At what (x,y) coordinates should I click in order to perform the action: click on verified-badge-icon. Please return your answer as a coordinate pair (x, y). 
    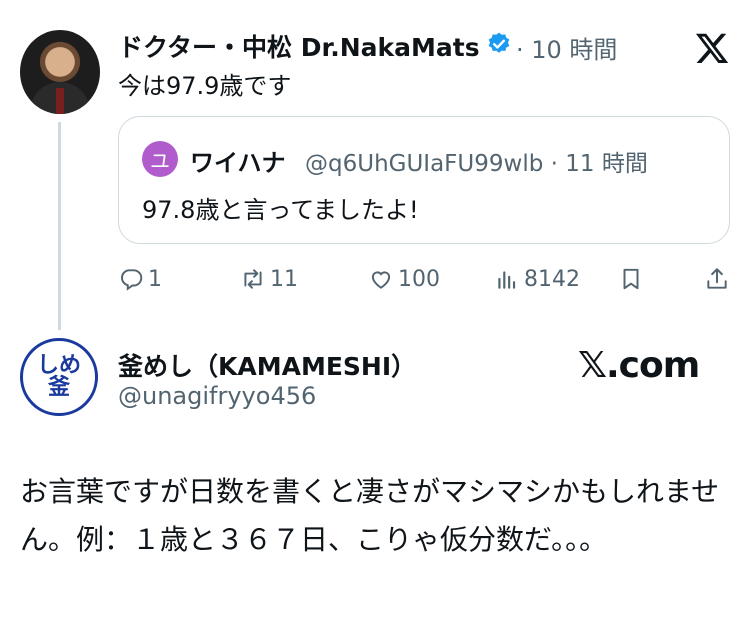
    Looking at the image, I should click on (499, 42).